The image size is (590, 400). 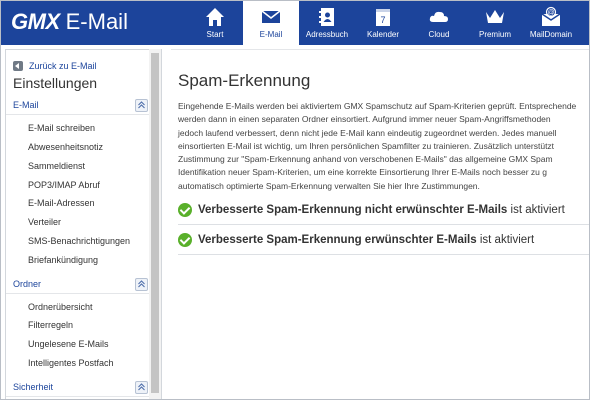 I want to click on sidebar-item-pop3-imap: POP3/IMAP Abruf, so click(x=64, y=185).